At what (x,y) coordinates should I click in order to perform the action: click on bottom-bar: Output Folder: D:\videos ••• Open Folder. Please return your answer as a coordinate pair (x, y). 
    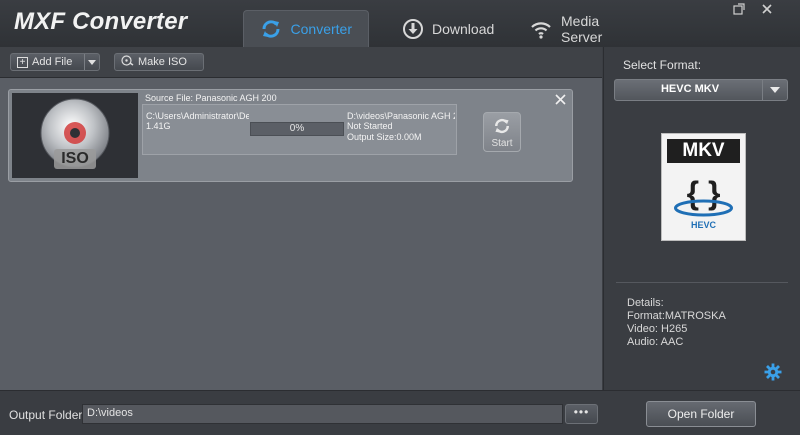
    Looking at the image, I should click on (400, 412).